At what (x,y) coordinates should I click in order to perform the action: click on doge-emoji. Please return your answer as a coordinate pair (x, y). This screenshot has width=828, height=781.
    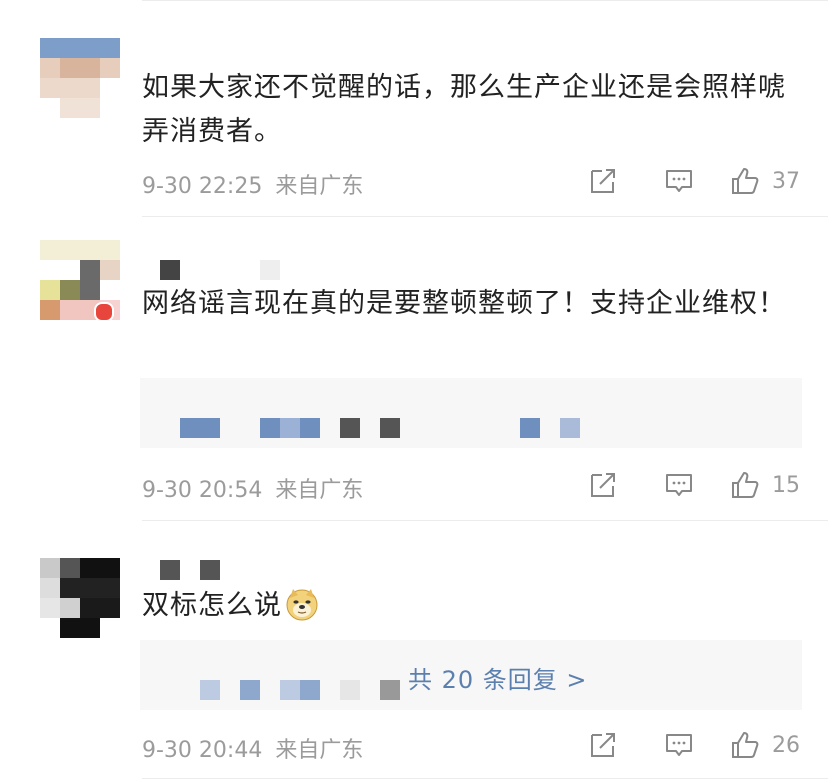
    Looking at the image, I should click on (302, 604).